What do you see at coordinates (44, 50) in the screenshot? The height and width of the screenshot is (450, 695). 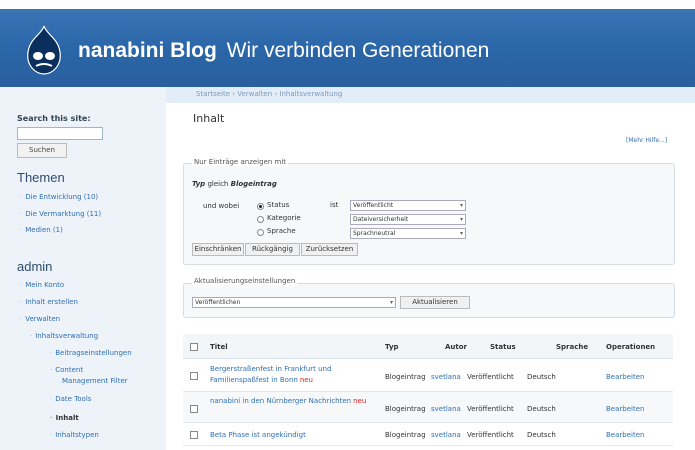 I see `drupal-logo-icon` at bounding box center [44, 50].